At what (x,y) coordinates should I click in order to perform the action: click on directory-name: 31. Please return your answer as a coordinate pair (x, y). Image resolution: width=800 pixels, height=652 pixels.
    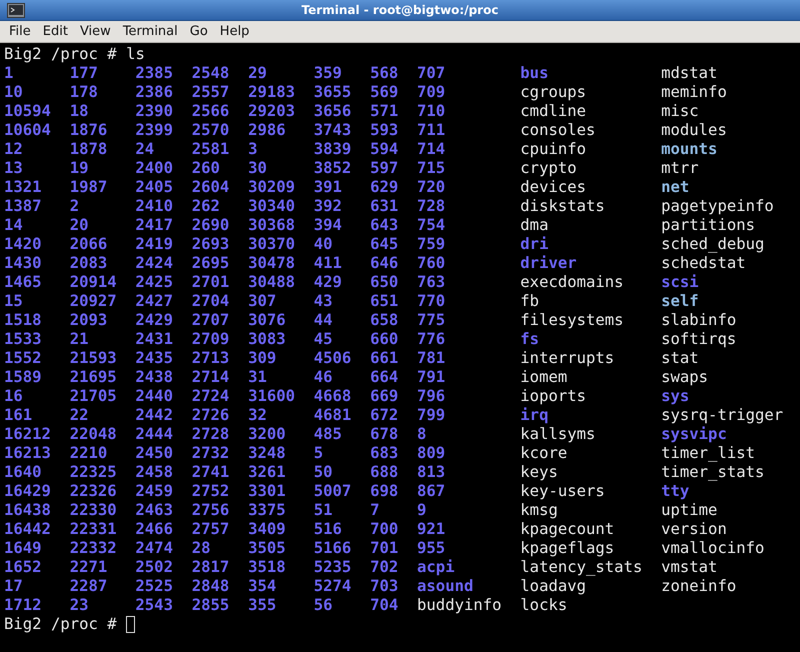
    Looking at the image, I should click on (257, 377).